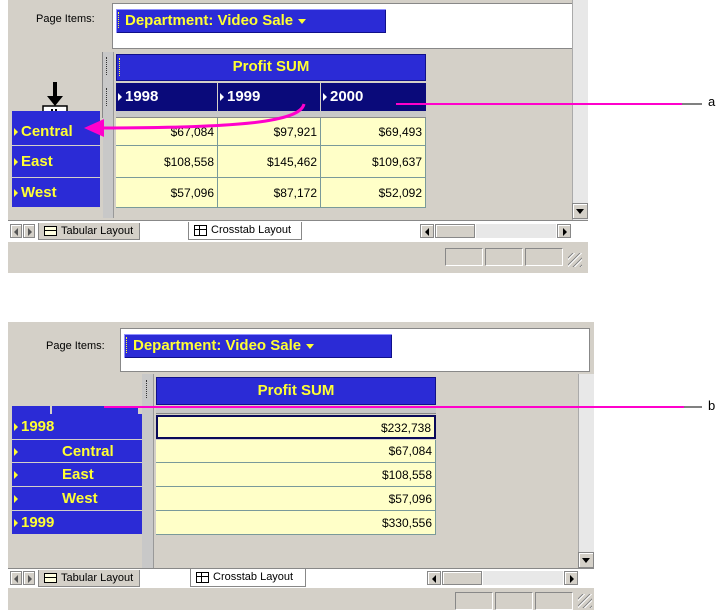 This screenshot has height=610, width=725. I want to click on chevron-down-icon, so click(310, 346).